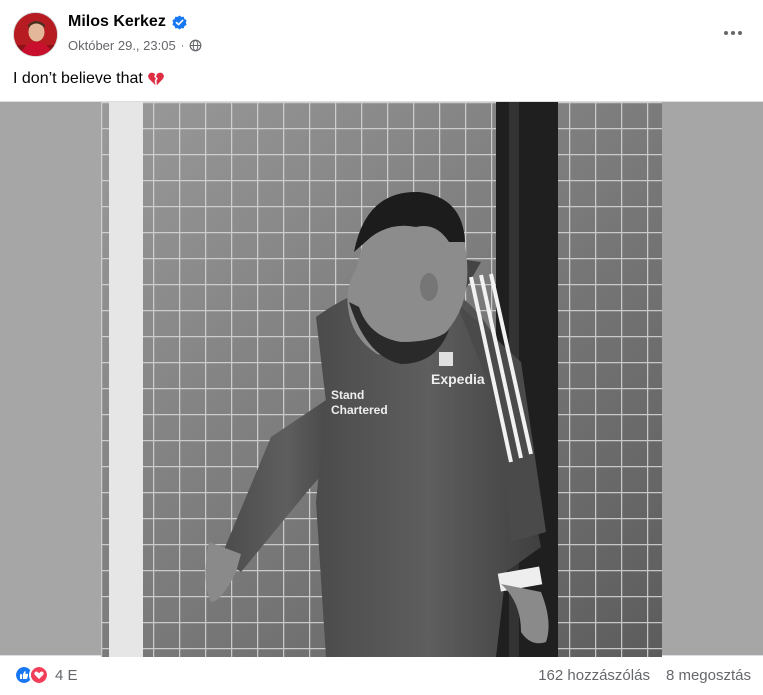  Describe the element at coordinates (381, 676) in the screenshot. I see `post-footer: 4 E 162 hozzászólás 8 megosztás` at that location.